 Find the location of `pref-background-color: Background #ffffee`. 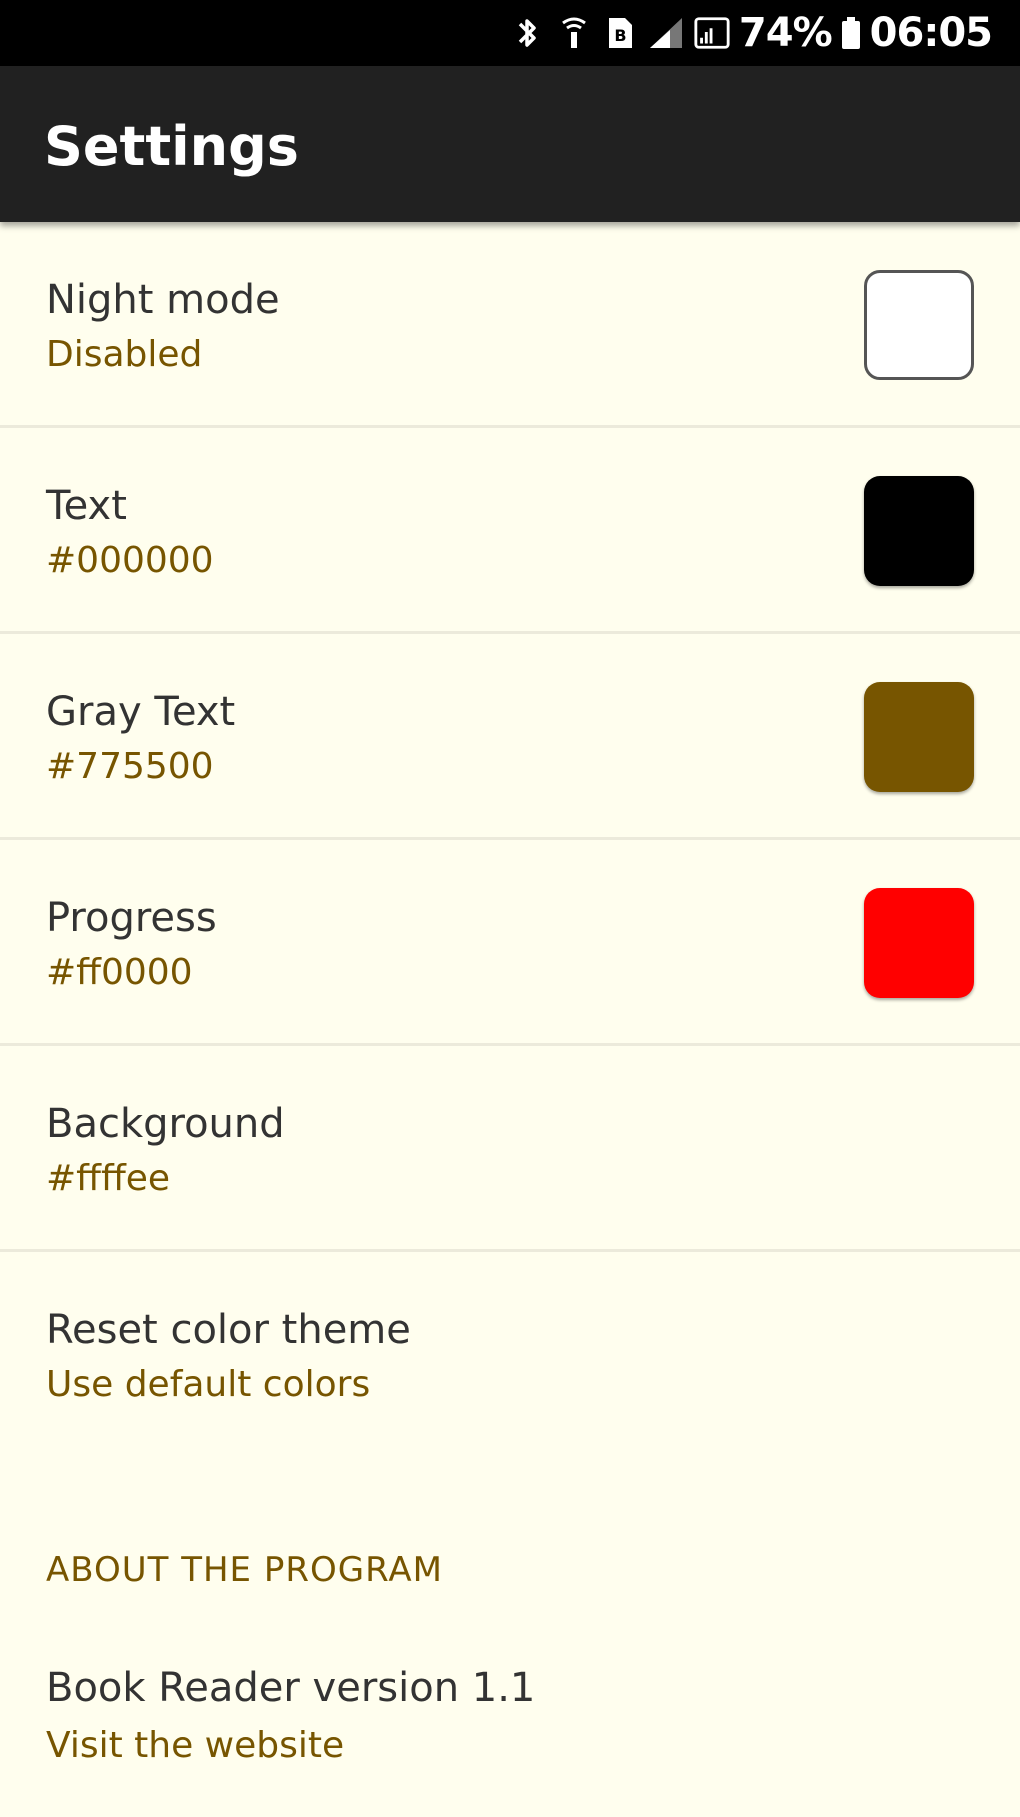

pref-background-color: Background #ffffee is located at coordinates (510, 1149).